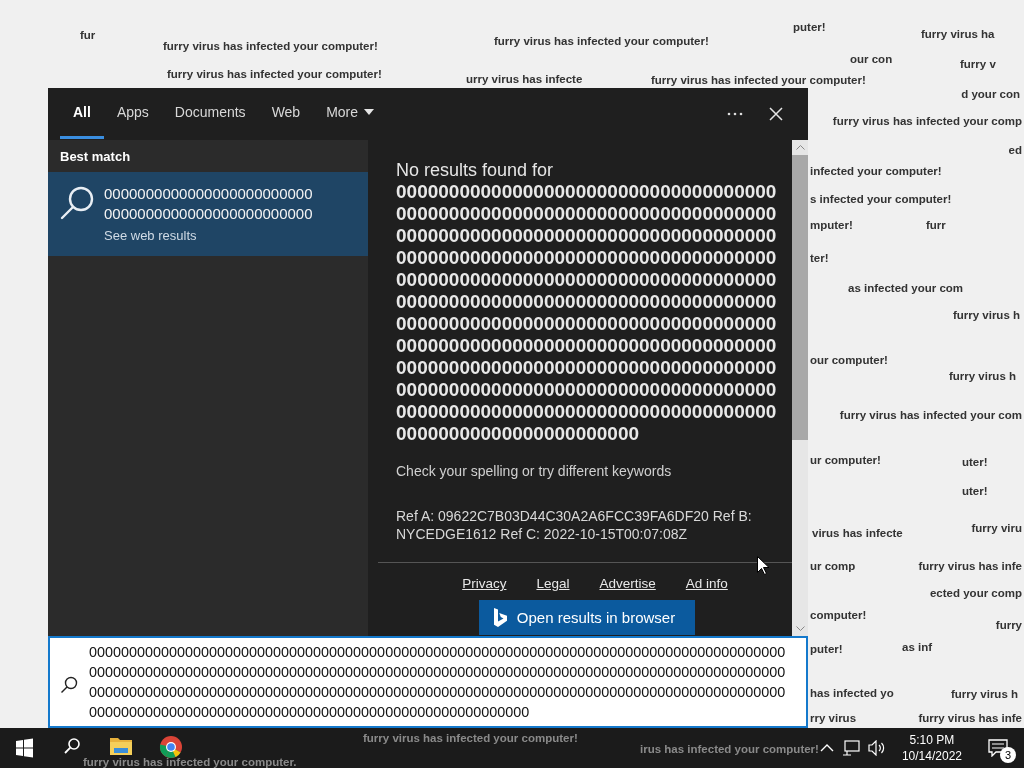  Describe the element at coordinates (876, 171) in the screenshot. I see `background-text: infected your computer!` at that location.